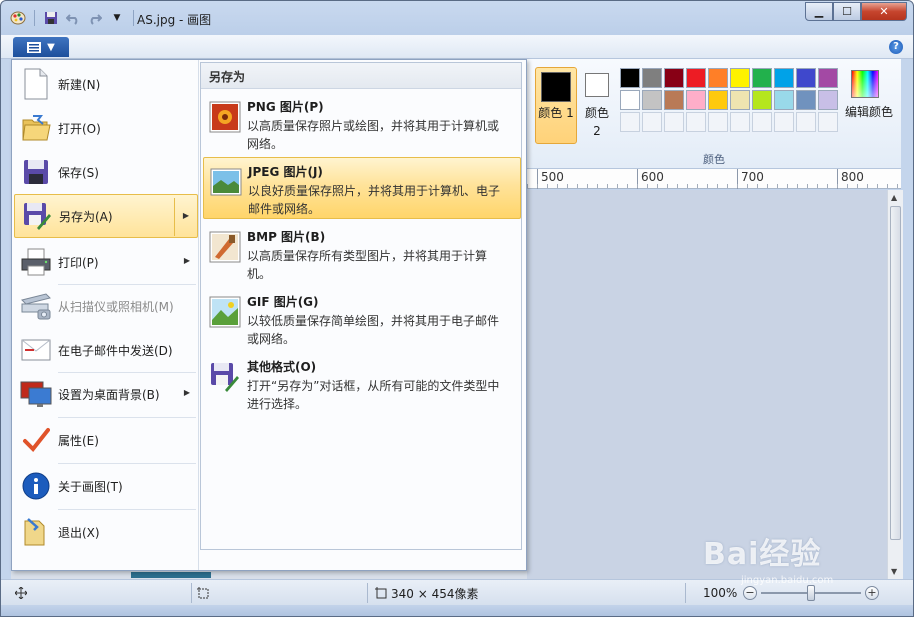 The height and width of the screenshot is (617, 914). What do you see at coordinates (597, 85) in the screenshot?
I see `color2-swatch` at bounding box center [597, 85].